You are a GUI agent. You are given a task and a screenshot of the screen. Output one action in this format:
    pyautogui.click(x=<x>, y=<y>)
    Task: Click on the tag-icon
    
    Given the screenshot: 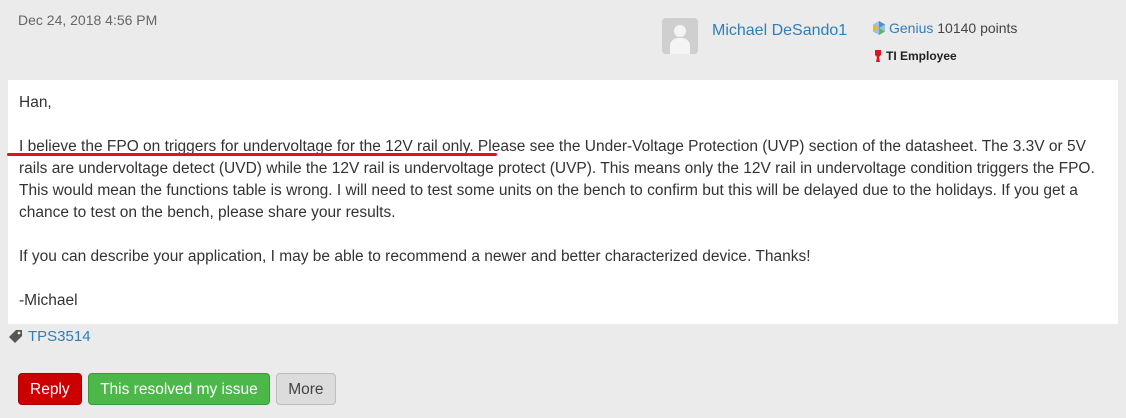 What is the action you would take?
    pyautogui.click(x=15, y=336)
    